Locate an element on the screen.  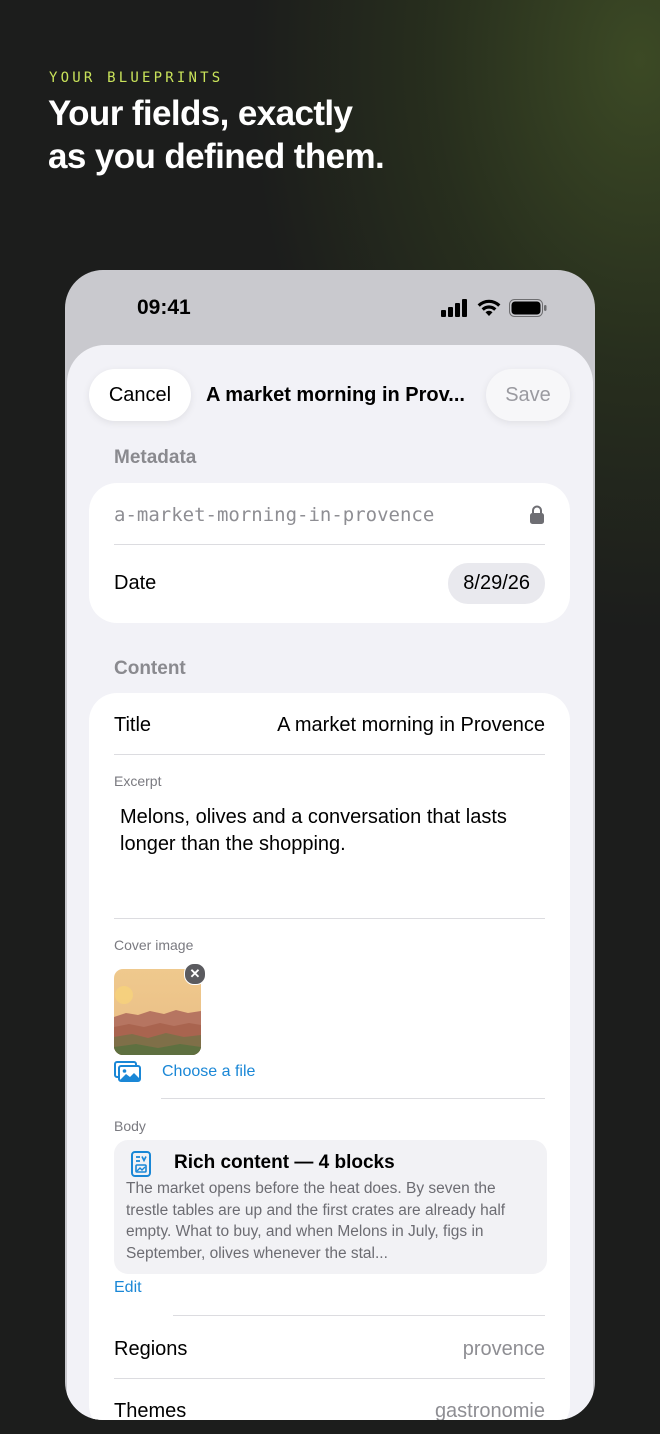
nav-bar: Cancel A market morning in Prov... Save is located at coordinates (330, 395).